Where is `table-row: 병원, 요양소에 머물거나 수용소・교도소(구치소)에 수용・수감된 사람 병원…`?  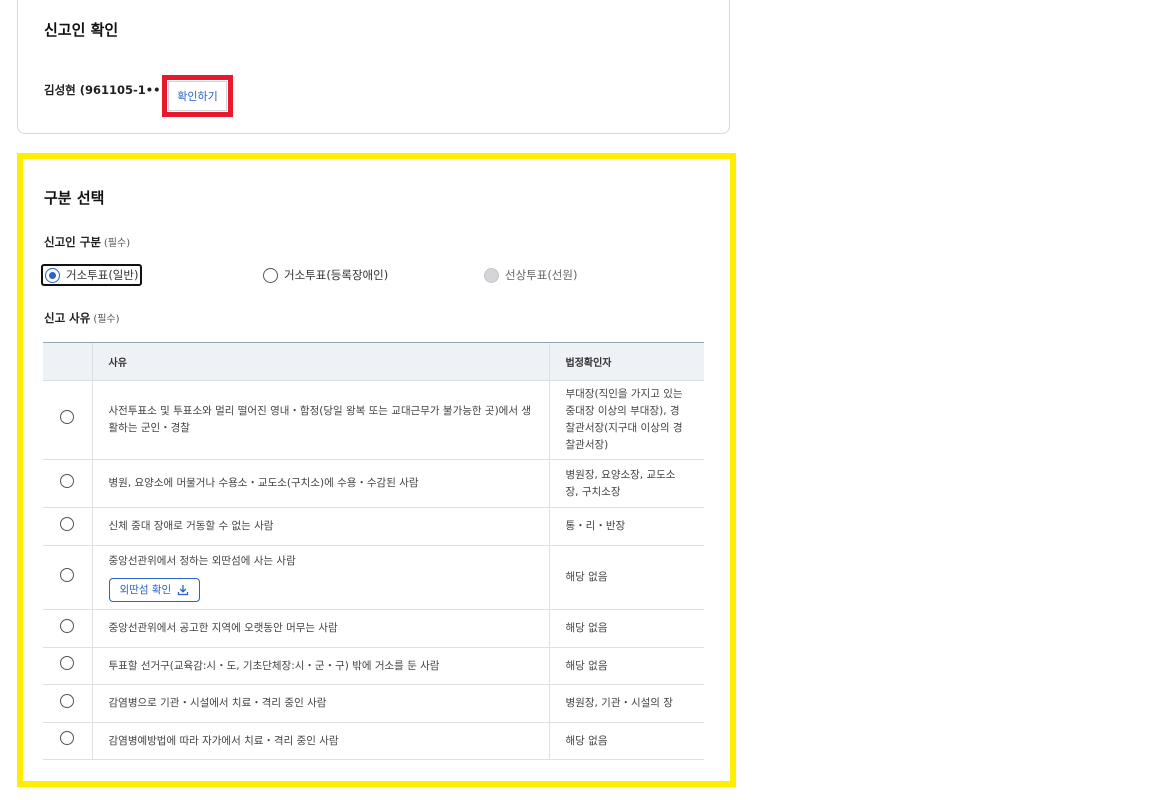 table-row: 병원, 요양소에 머물거나 수용소・교도소(구치소)에 수용・수감된 사람 병원… is located at coordinates (373, 483).